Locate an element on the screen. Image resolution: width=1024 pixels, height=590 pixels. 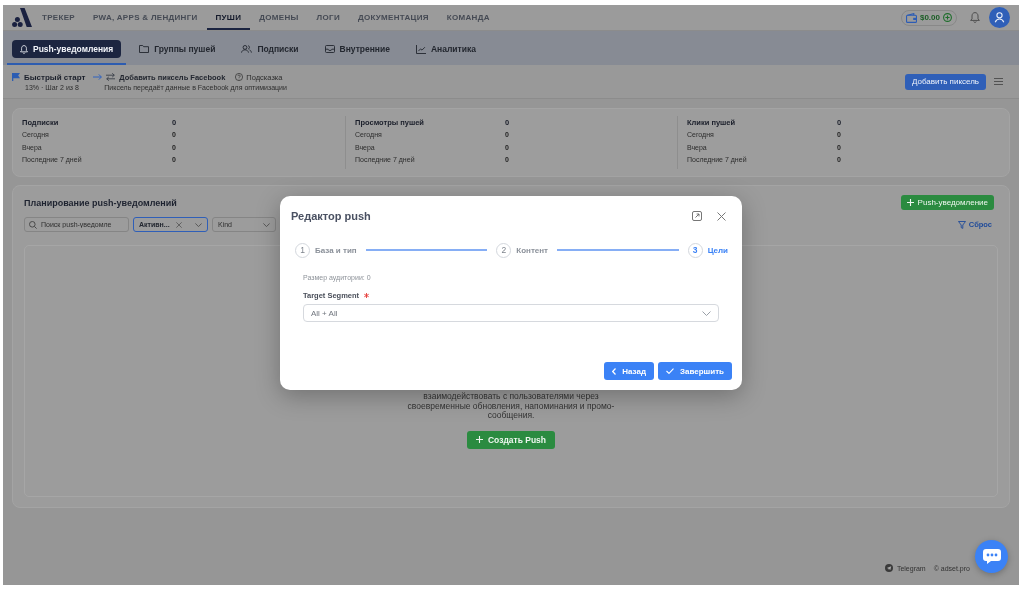
check-icon is located at coordinates (669, 371).